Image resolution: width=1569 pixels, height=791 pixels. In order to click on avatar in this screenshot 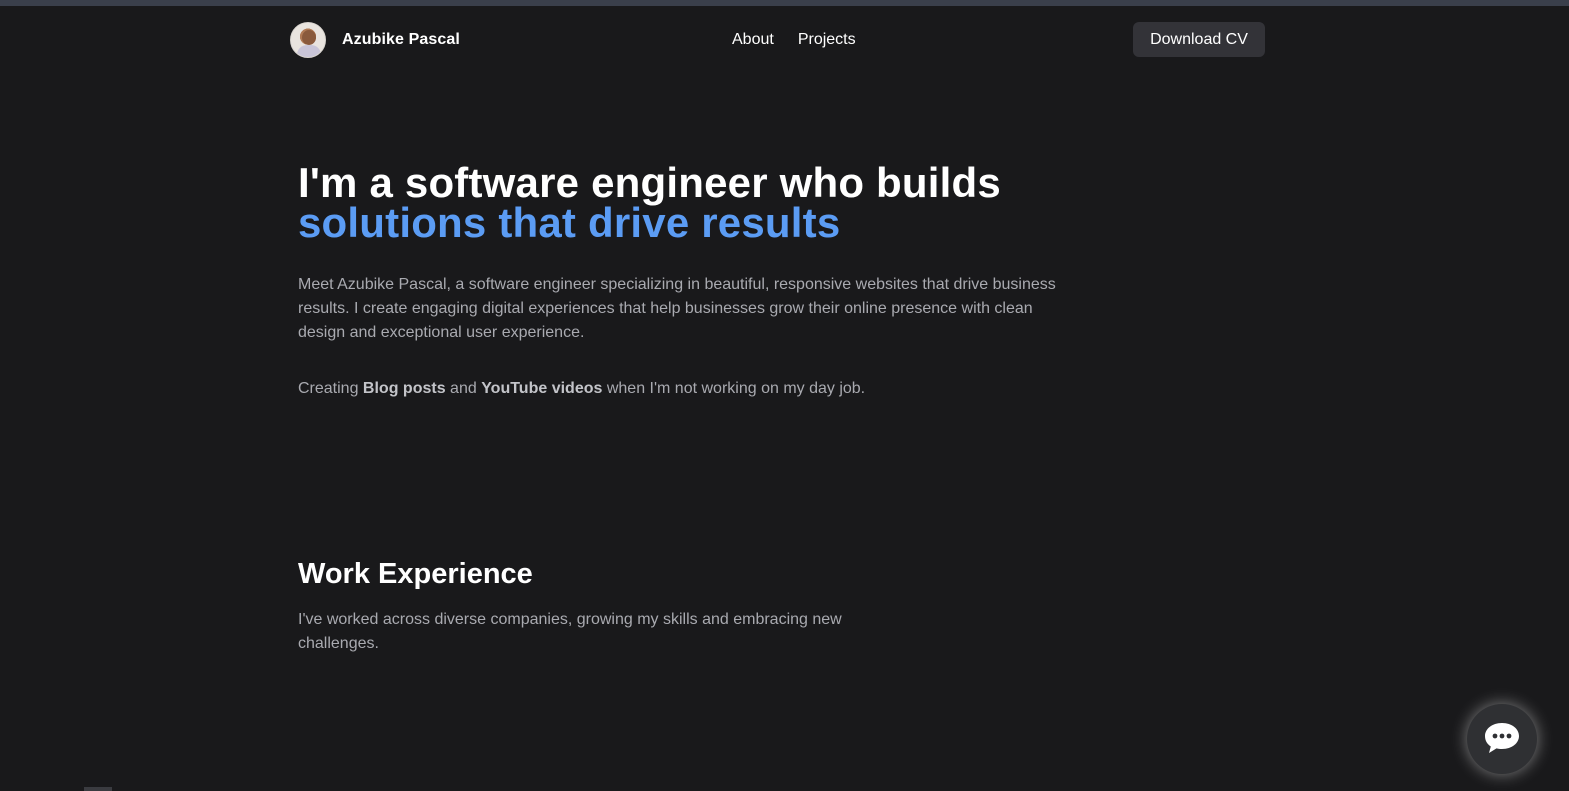, I will do `click(308, 40)`.